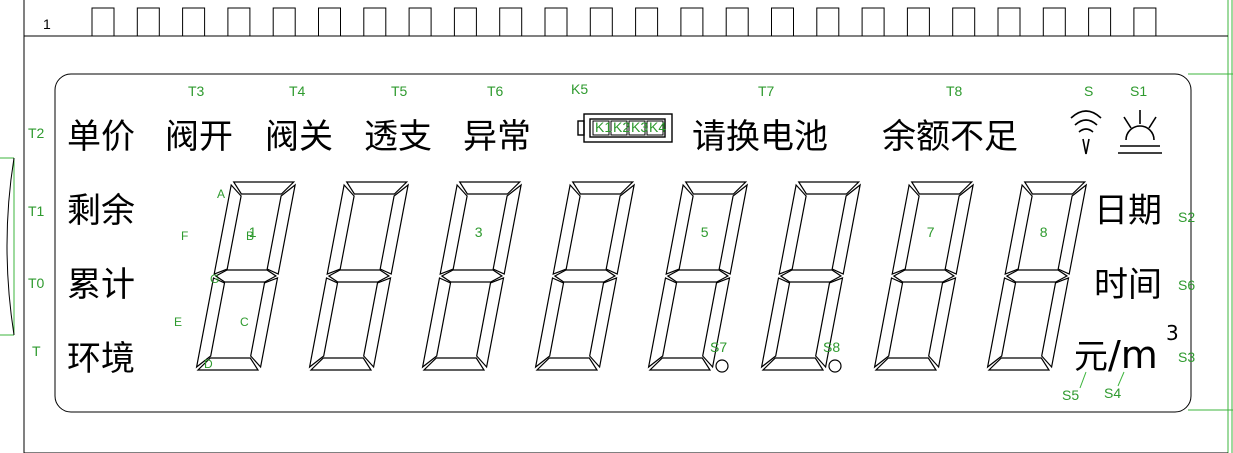  Describe the element at coordinates (297, 91) in the screenshot. I see `label-t4: T4` at that location.